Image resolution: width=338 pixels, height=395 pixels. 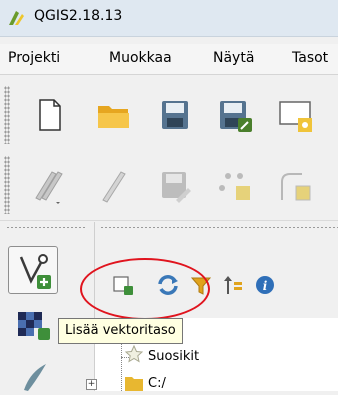 I want to click on new-project-icon, so click(x=49, y=115).